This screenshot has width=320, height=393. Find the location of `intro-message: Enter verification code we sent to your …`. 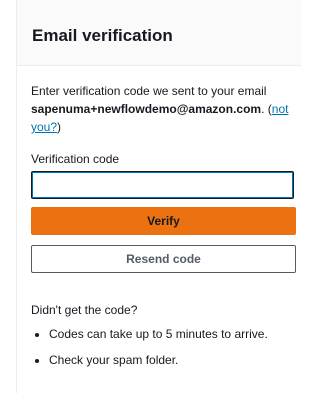

intro-message: Enter verification code we sent to your … is located at coordinates (149, 91).